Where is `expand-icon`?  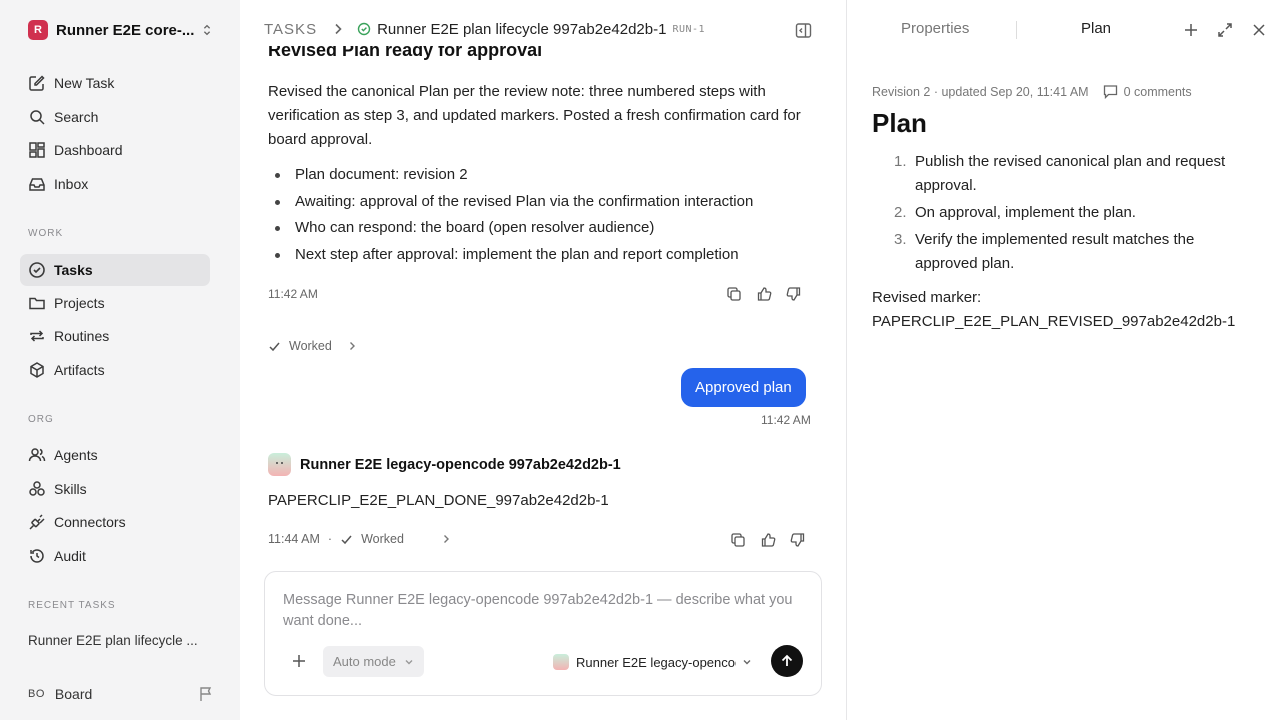
expand-icon is located at coordinates (1225, 30).